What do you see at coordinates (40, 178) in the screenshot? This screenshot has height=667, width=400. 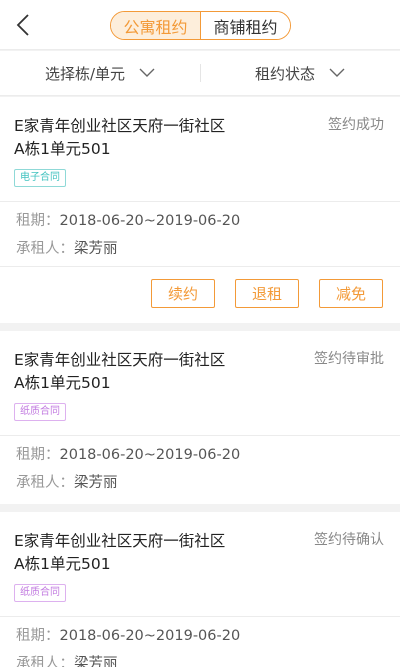 I see `contract-type-badge: 电子合同` at bounding box center [40, 178].